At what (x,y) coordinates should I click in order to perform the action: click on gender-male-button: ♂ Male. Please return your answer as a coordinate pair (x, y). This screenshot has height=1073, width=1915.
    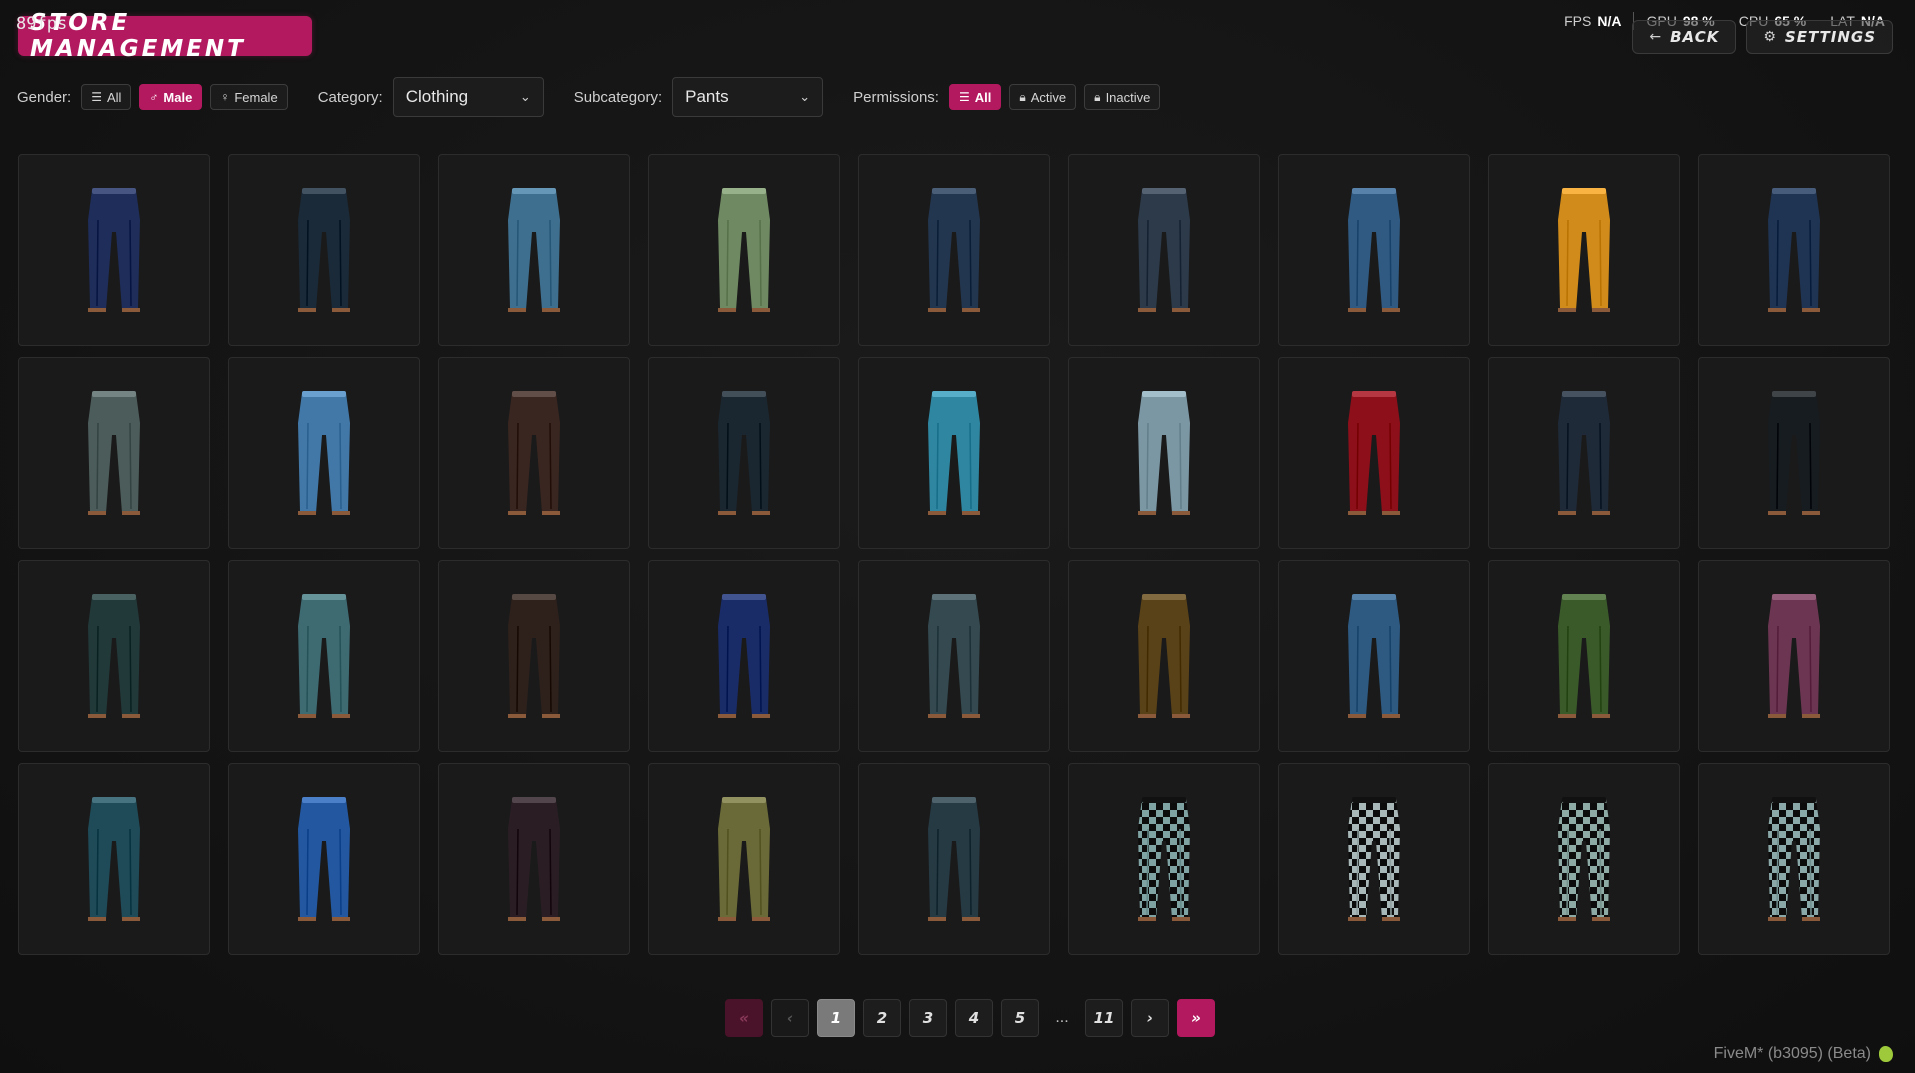
    Looking at the image, I should click on (171, 97).